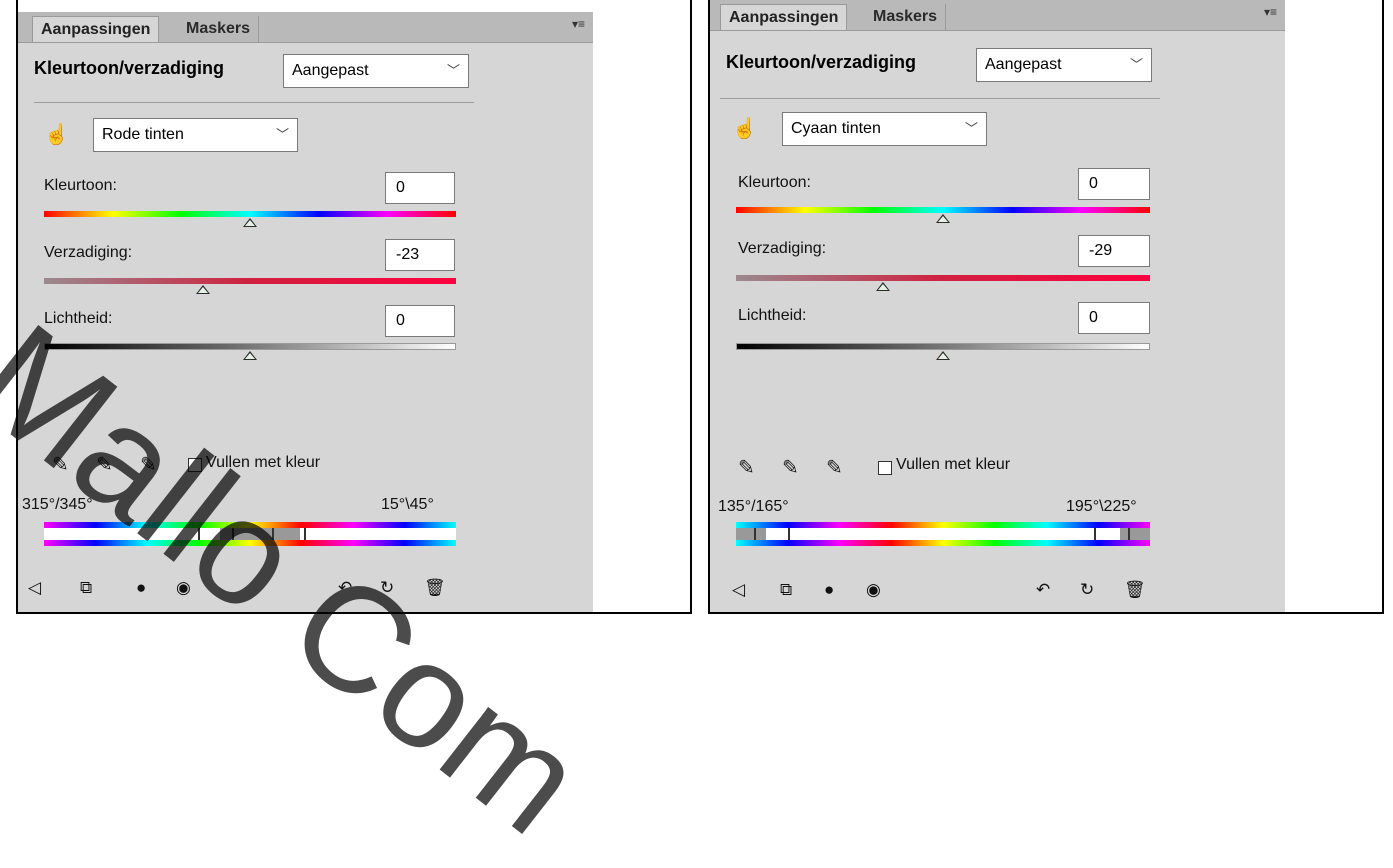  Describe the element at coordinates (143, 134) in the screenshot. I see `channel-value: Rode tinten` at that location.